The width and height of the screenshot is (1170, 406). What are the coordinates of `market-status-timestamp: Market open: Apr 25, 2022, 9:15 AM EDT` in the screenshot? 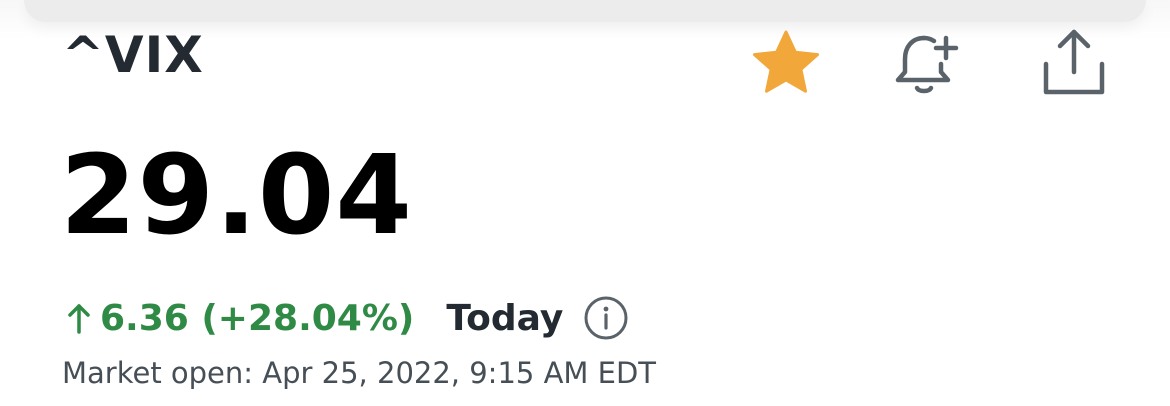 It's located at (359, 373).